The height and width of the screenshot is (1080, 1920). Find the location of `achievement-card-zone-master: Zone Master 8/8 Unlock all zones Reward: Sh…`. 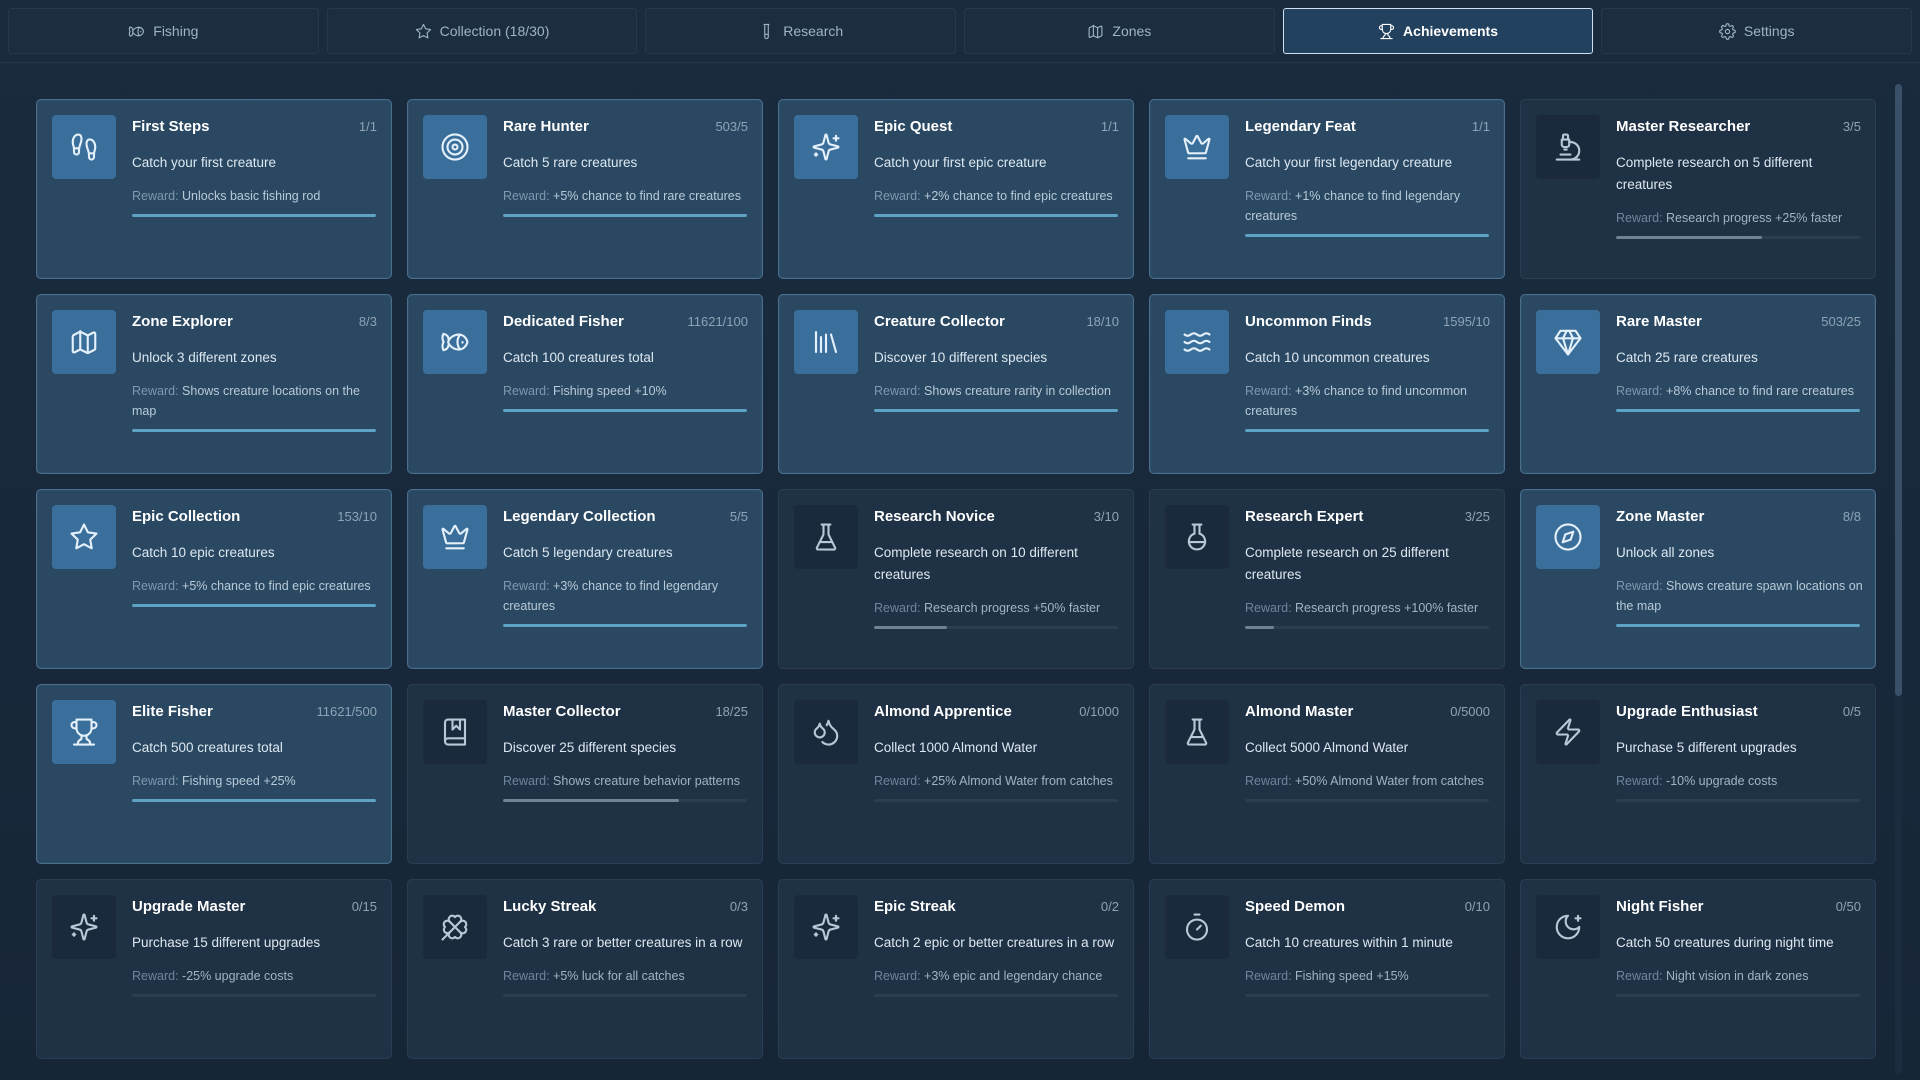

achievement-card-zone-master: Zone Master 8/8 Unlock all zones Reward: Sh… is located at coordinates (1698, 579).